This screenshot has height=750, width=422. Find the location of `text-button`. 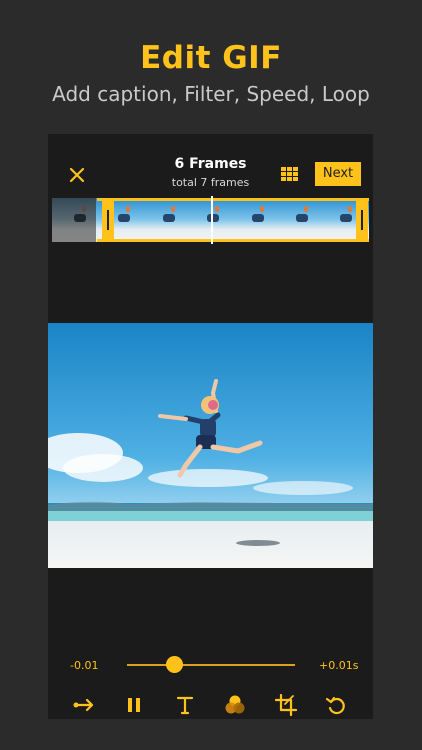

text-button is located at coordinates (185, 705).